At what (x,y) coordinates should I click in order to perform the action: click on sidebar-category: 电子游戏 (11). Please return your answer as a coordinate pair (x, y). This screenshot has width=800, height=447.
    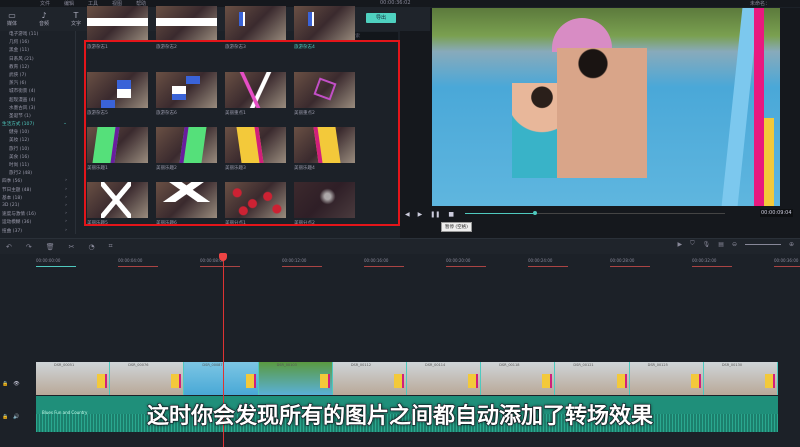
    Looking at the image, I should click on (37, 35).